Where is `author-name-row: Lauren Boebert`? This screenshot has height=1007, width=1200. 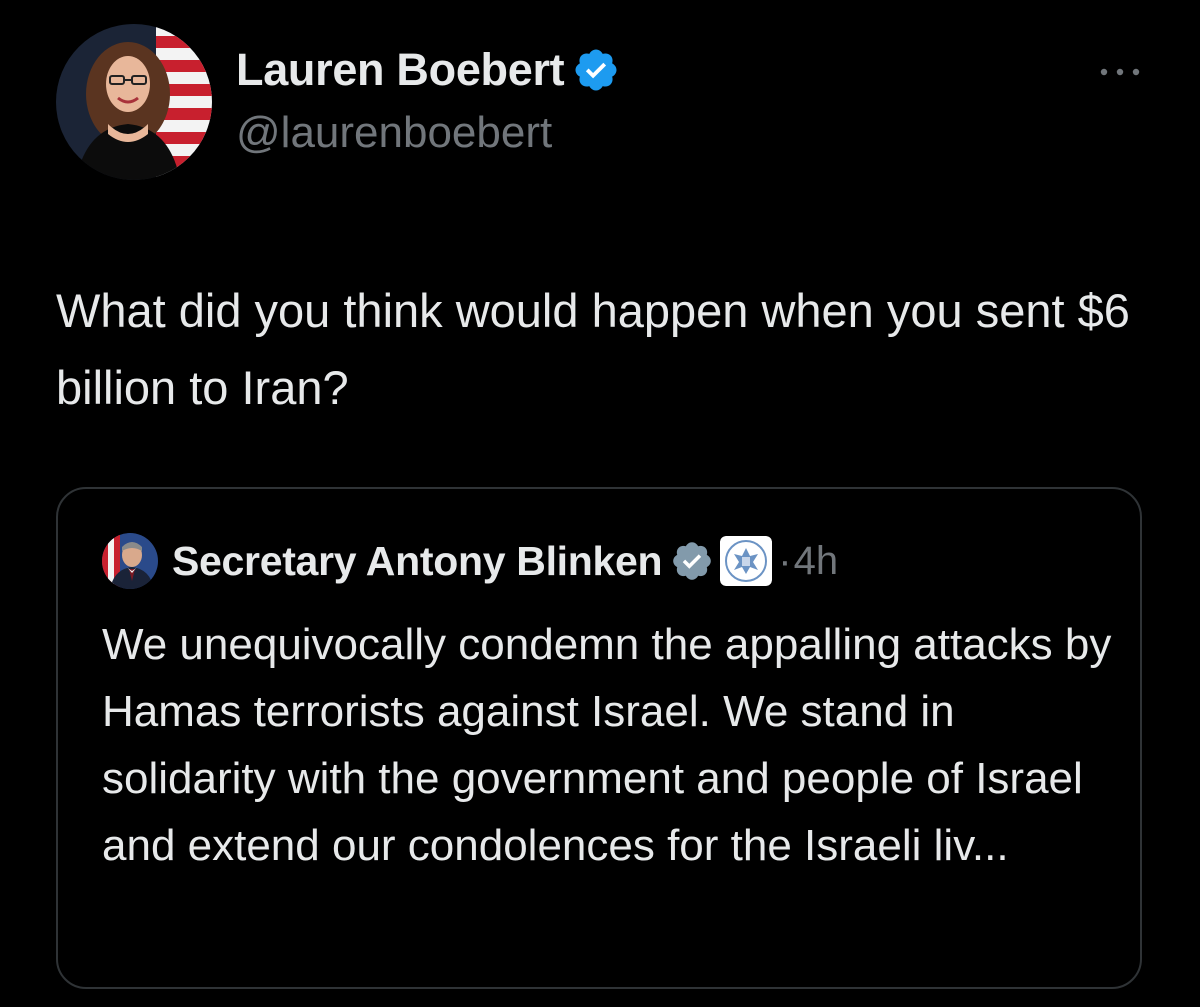
author-name-row: Lauren Boebert is located at coordinates (428, 70).